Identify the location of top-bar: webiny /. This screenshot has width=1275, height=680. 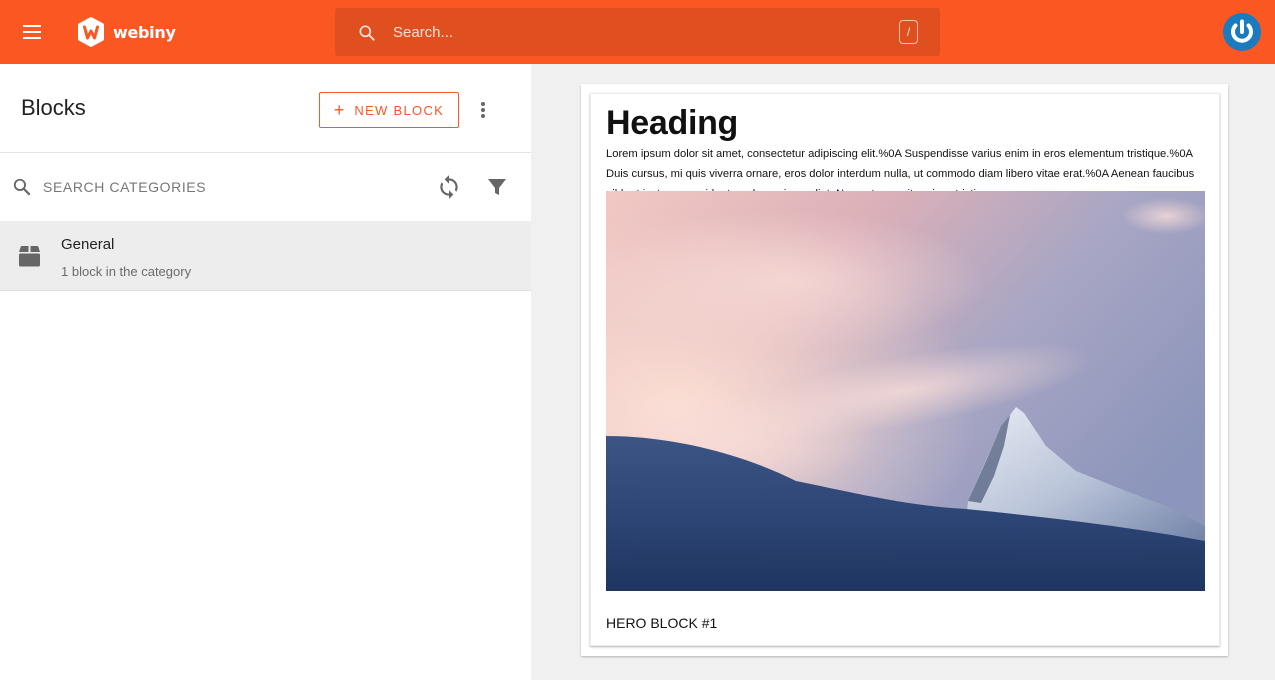
(637, 32).